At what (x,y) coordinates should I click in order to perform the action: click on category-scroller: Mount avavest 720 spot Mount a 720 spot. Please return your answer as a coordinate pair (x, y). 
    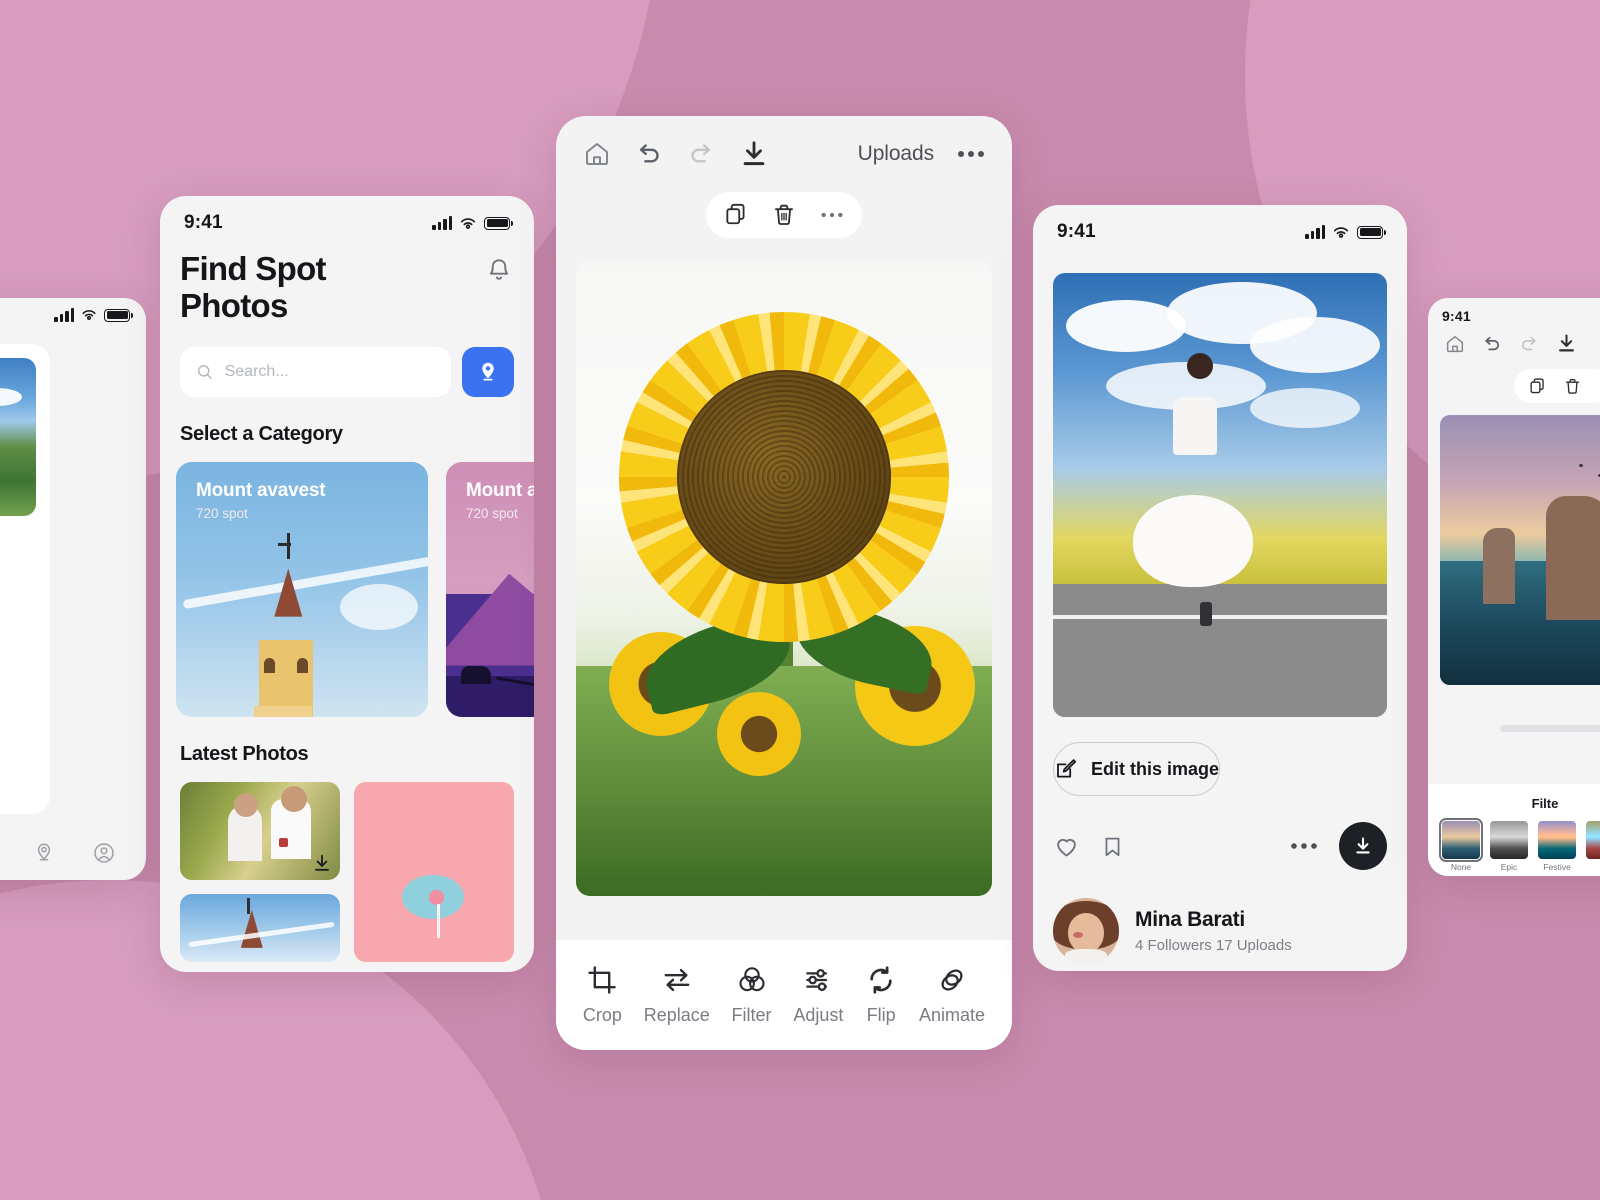
    Looking at the image, I should click on (347, 581).